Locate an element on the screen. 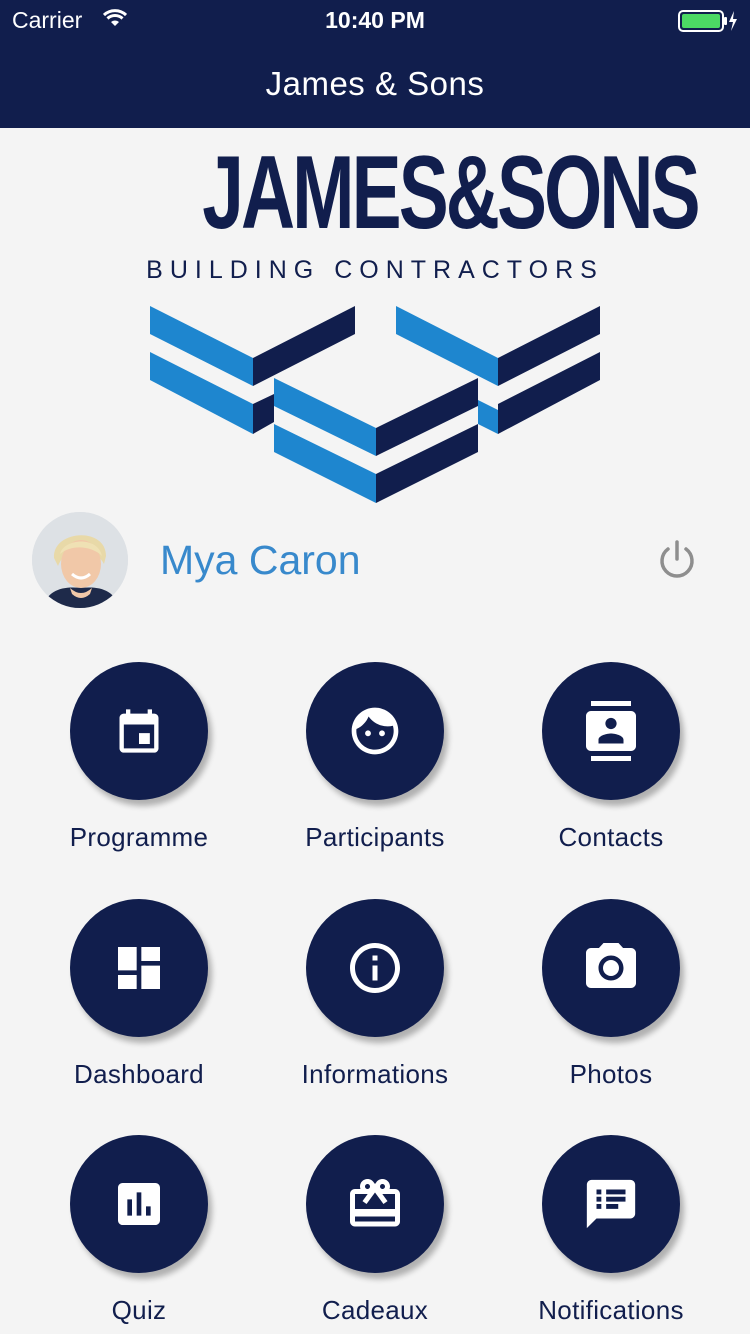 The width and height of the screenshot is (750, 1334). status-bar: Carrier 10:40 PM is located at coordinates (375, 20).